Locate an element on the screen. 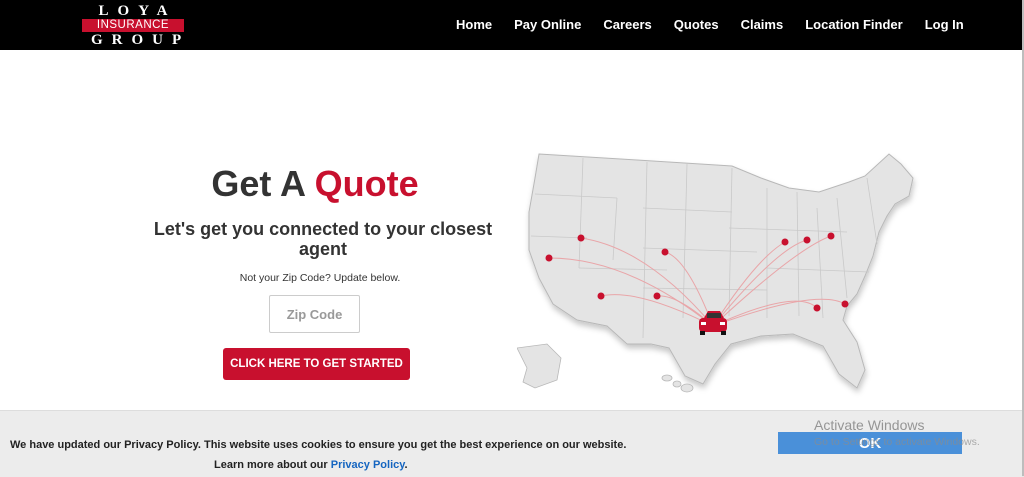  loya-logo: LOYA INSURANCE GROUP is located at coordinates (136, 25).